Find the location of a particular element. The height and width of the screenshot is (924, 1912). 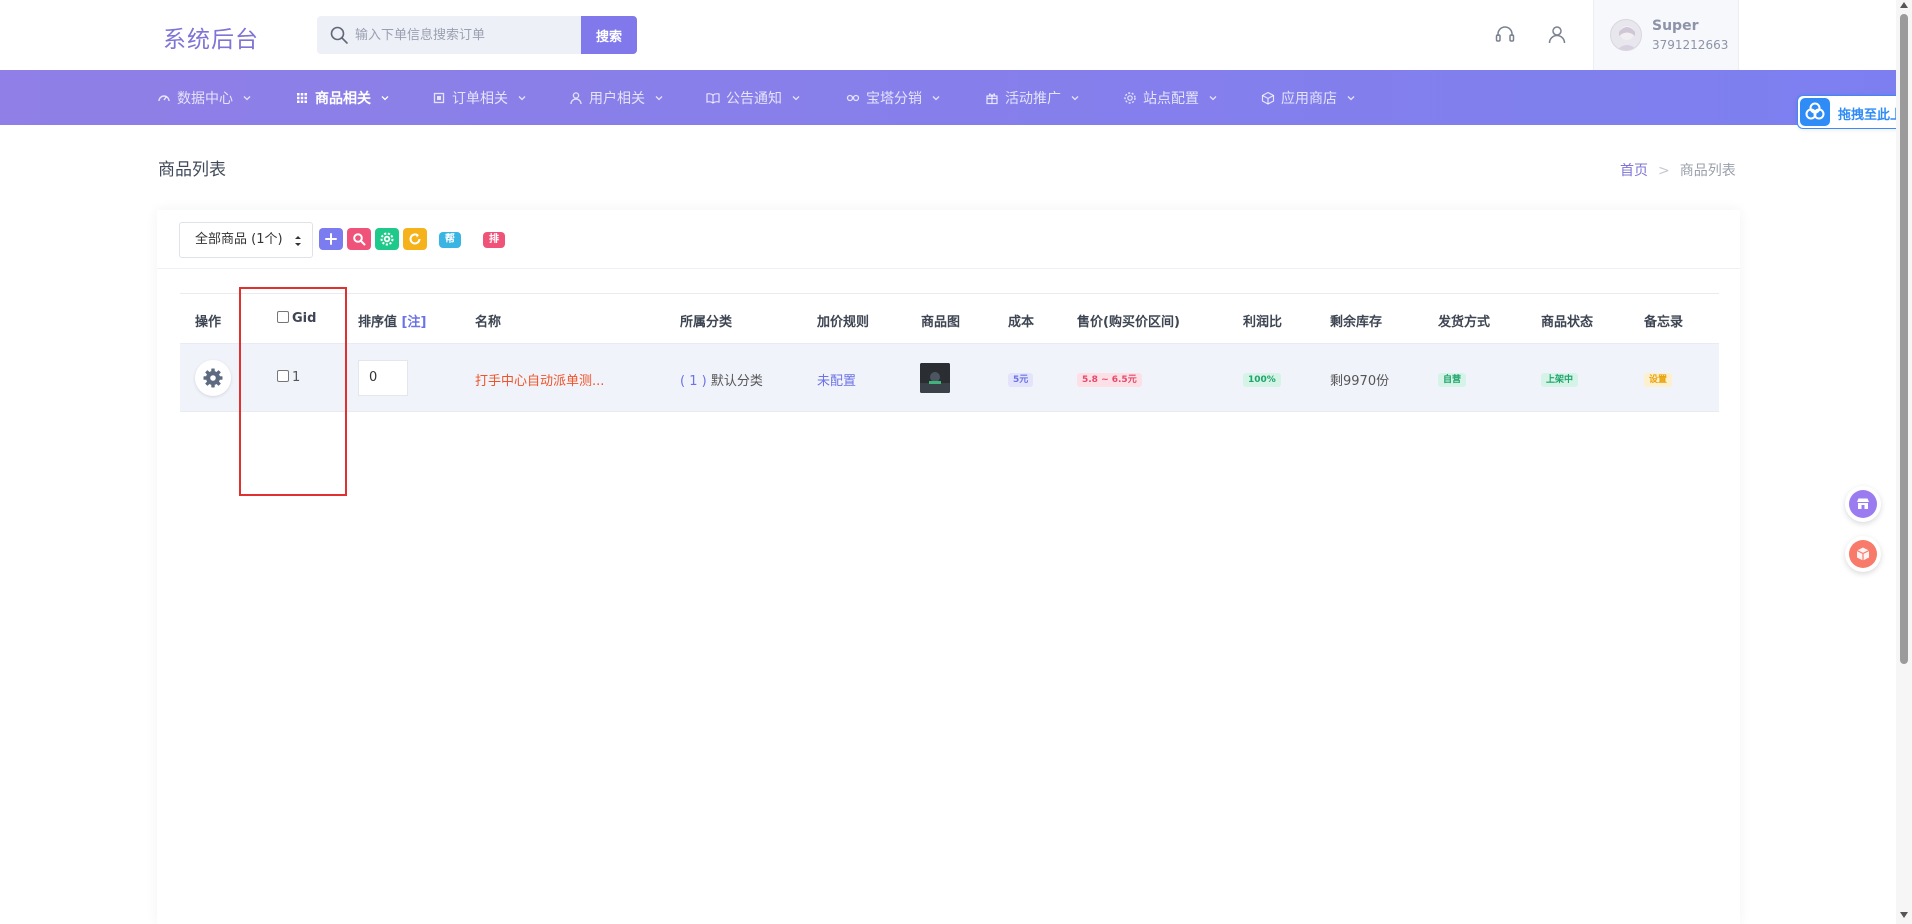

gift-icon is located at coordinates (992, 98).